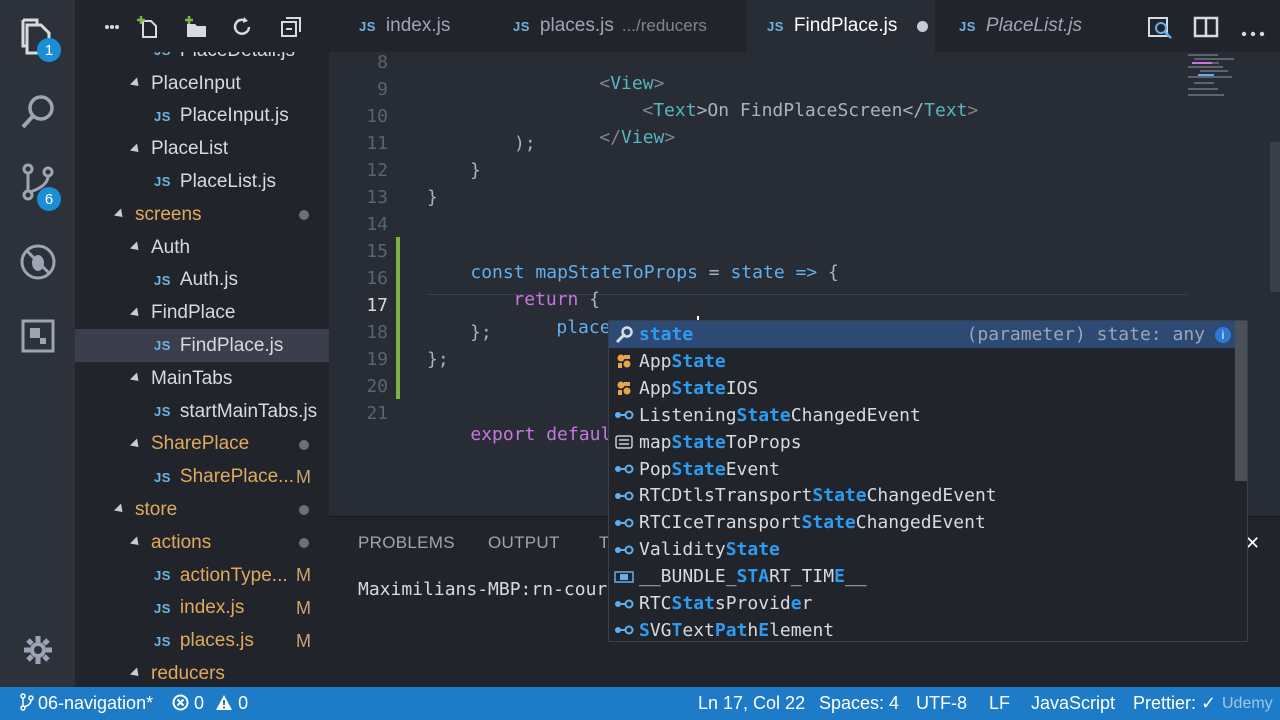 The image size is (1280, 720). Describe the element at coordinates (1275, 217) in the screenshot. I see `editor-scrollbar-thumb` at that location.